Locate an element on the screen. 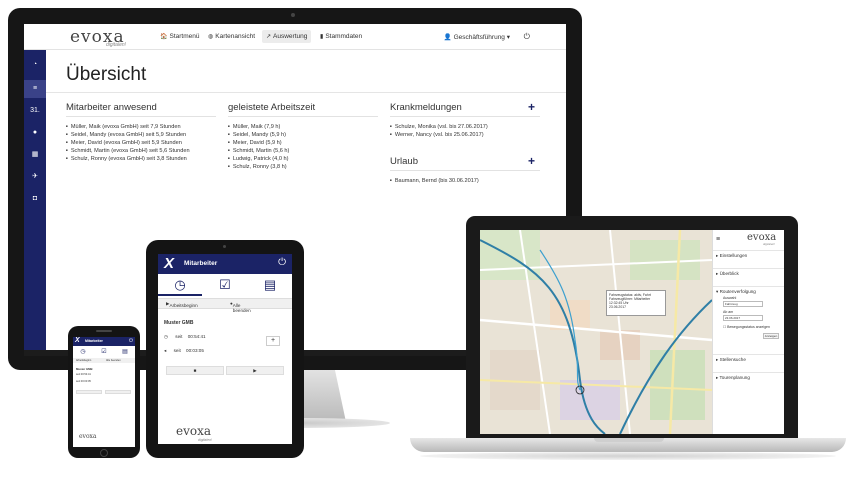 Image resolution: width=846 pixels, height=480 pixels. row-value: 00:03:05 is located at coordinates (85, 381).